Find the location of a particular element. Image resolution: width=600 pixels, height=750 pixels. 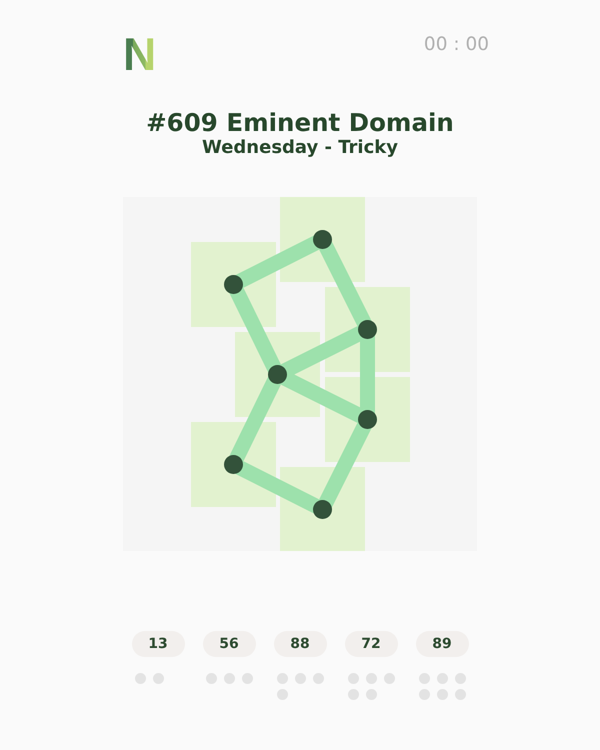

puzzle-title: #609 Eminent Domain is located at coordinates (300, 123).